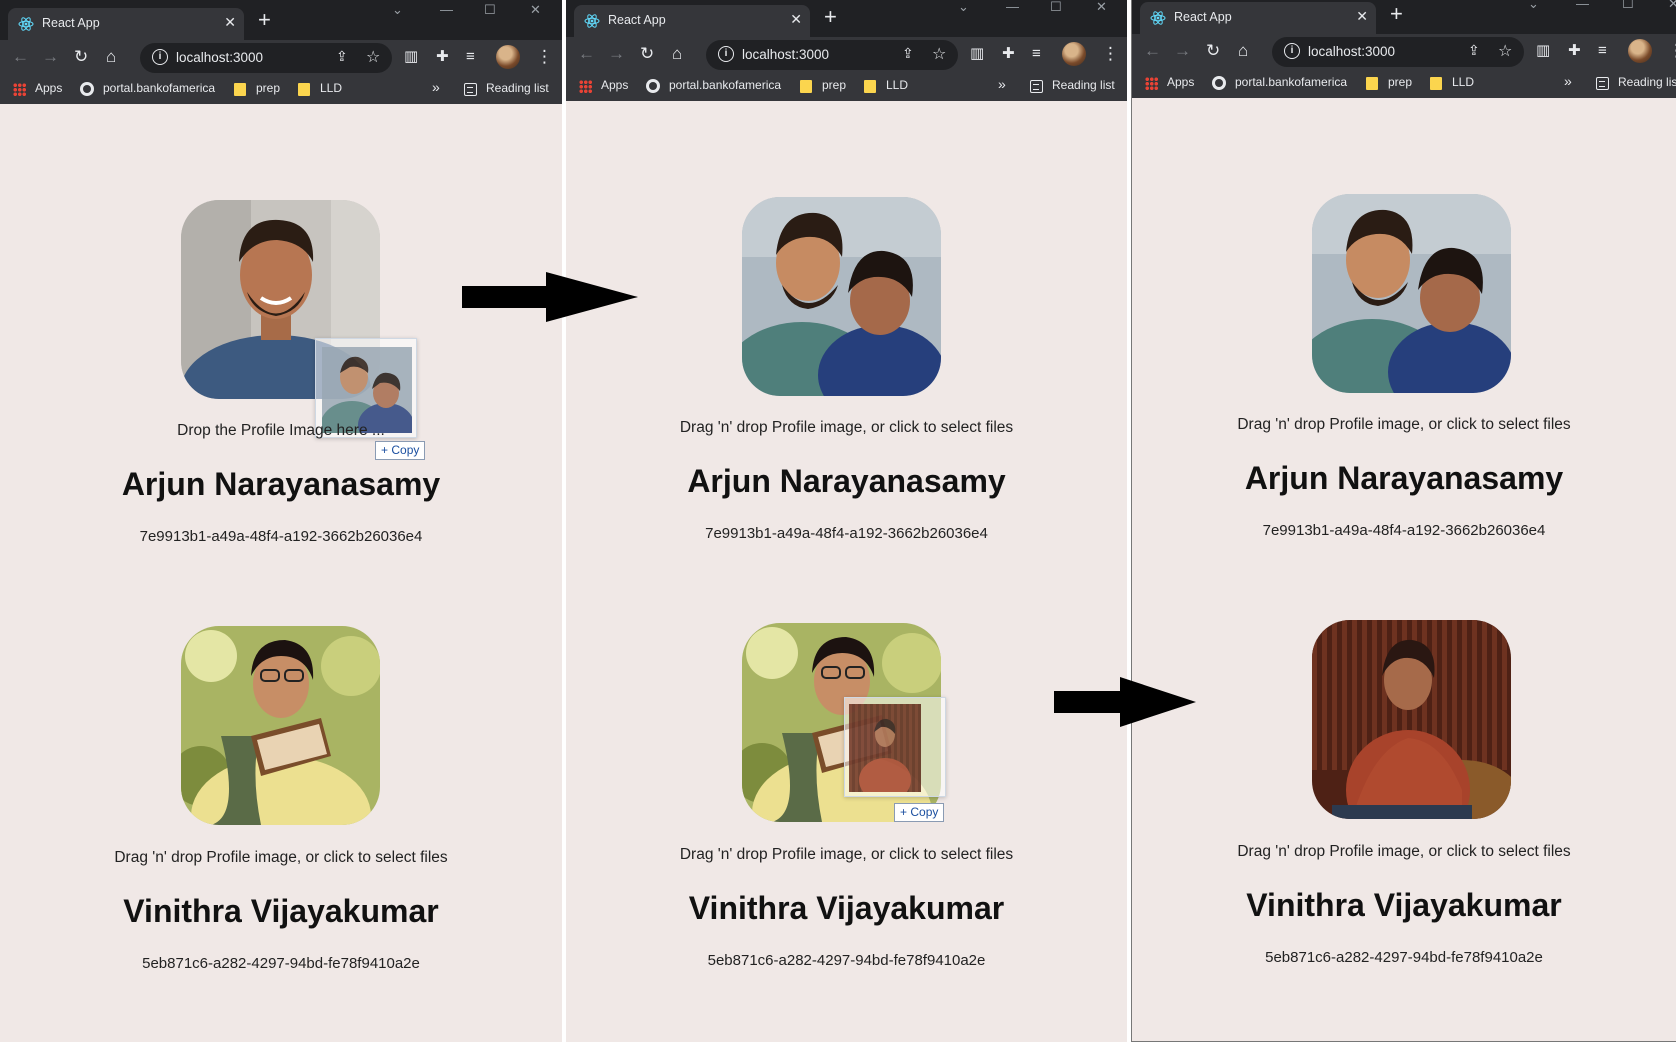 This screenshot has width=1676, height=1045. Describe the element at coordinates (304, 89) in the screenshot. I see `folder-icon` at that location.